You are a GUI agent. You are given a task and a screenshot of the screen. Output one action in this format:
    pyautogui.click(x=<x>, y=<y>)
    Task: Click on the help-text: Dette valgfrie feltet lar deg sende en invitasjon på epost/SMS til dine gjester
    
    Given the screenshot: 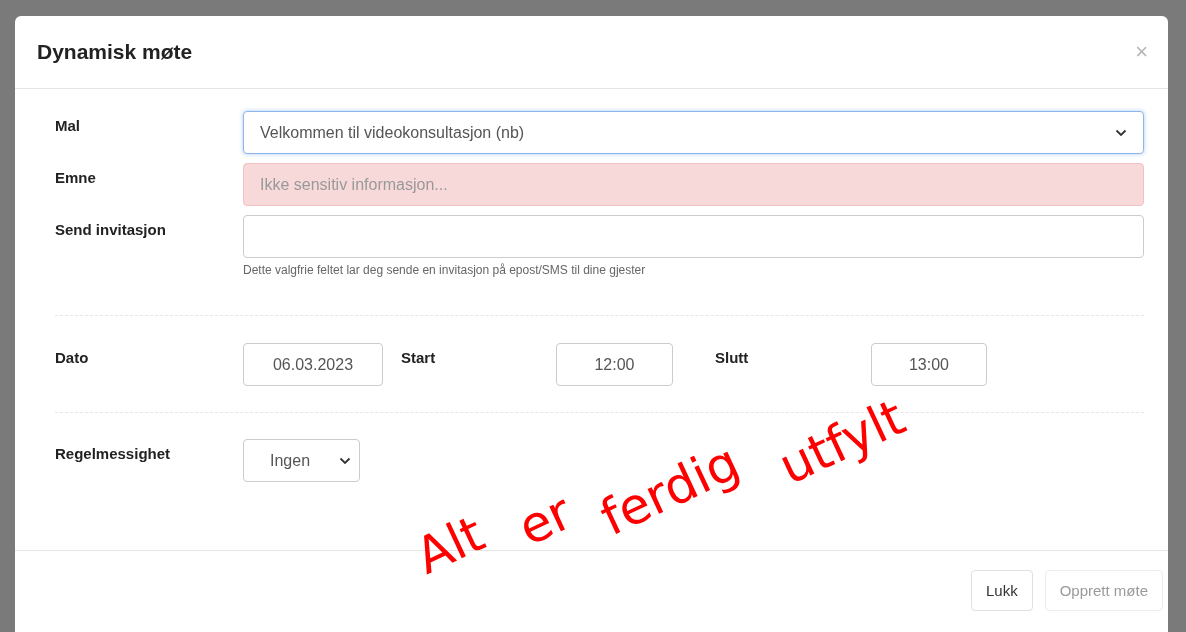 What is the action you would take?
    pyautogui.click(x=445, y=270)
    